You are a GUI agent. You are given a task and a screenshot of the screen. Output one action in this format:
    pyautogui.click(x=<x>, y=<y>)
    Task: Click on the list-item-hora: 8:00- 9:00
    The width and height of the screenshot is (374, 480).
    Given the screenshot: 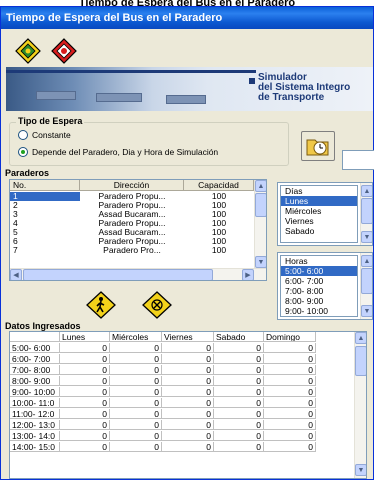 What is the action you would take?
    pyautogui.click(x=319, y=301)
    